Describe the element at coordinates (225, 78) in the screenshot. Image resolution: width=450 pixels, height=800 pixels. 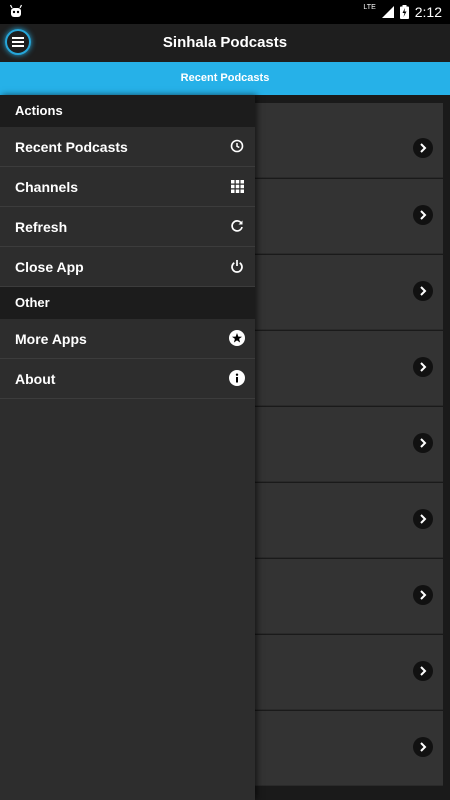
I see `tab-recent-podcasts: Recent Podcasts` at that location.